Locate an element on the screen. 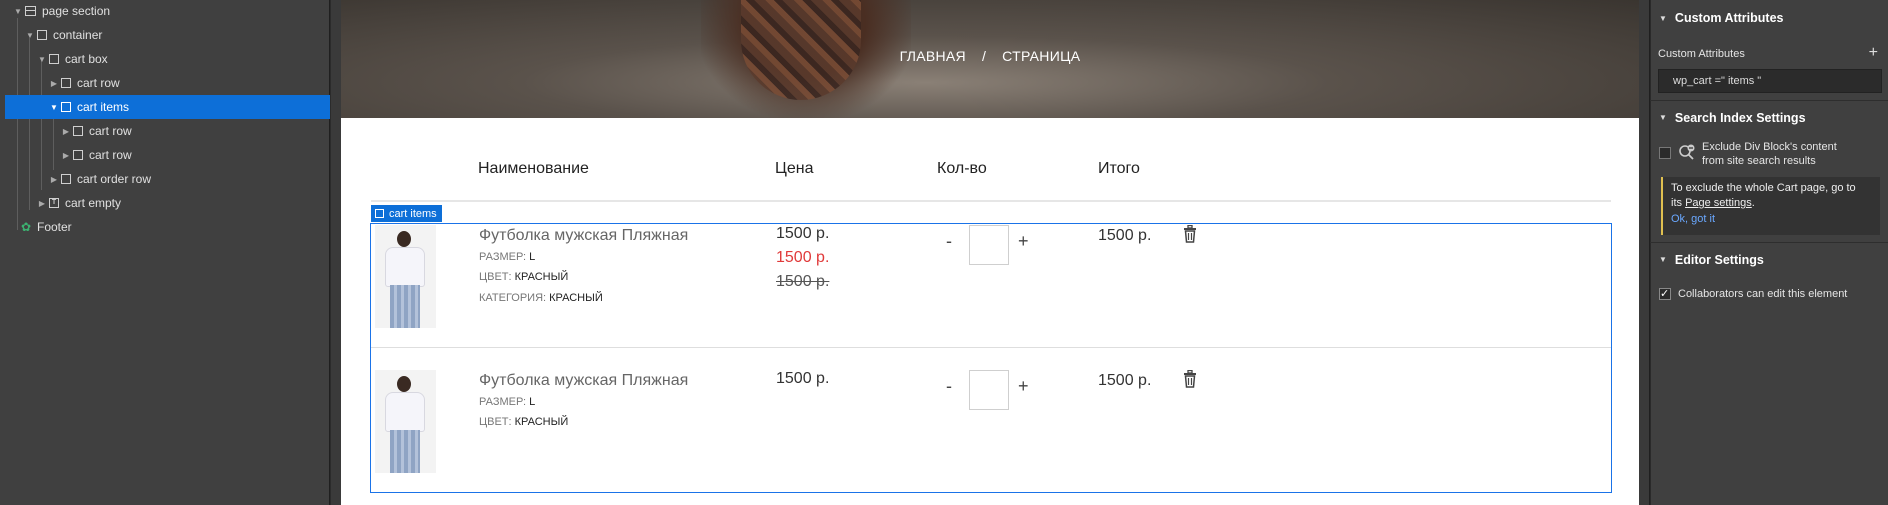 Image resolution: width=1888 pixels, height=505 pixels. tree-item-container: ▼ container is located at coordinates (63, 35).